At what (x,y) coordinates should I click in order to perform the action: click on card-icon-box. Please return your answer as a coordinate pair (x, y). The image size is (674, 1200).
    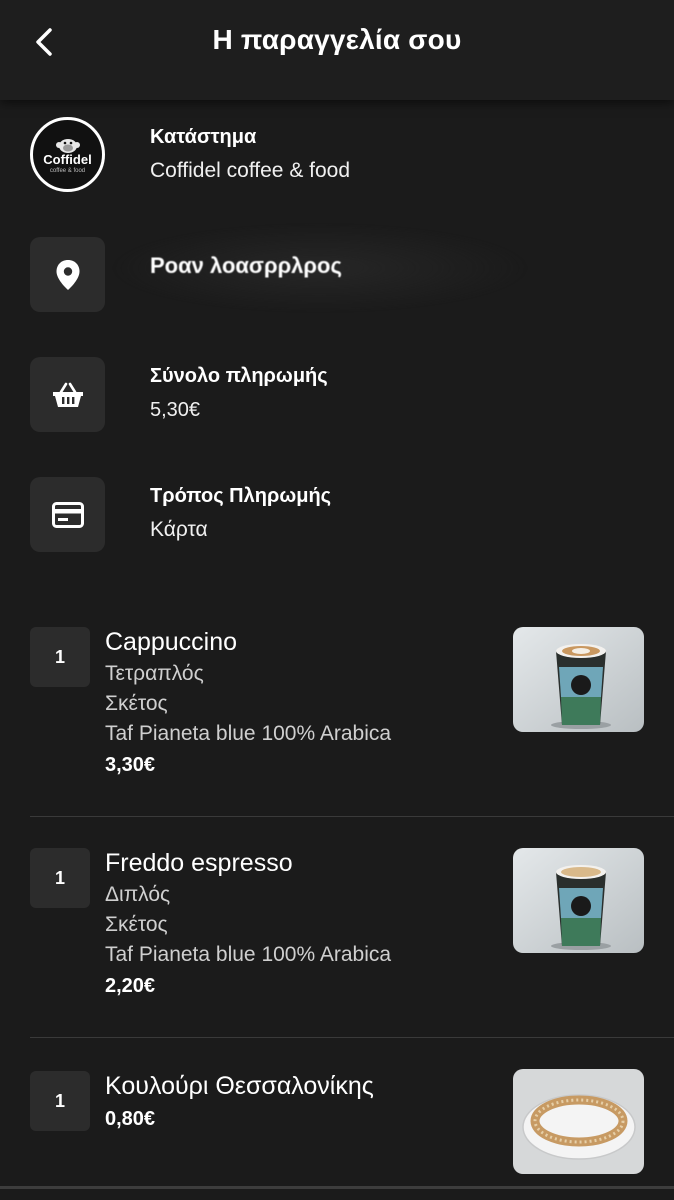
    Looking at the image, I should click on (67, 514).